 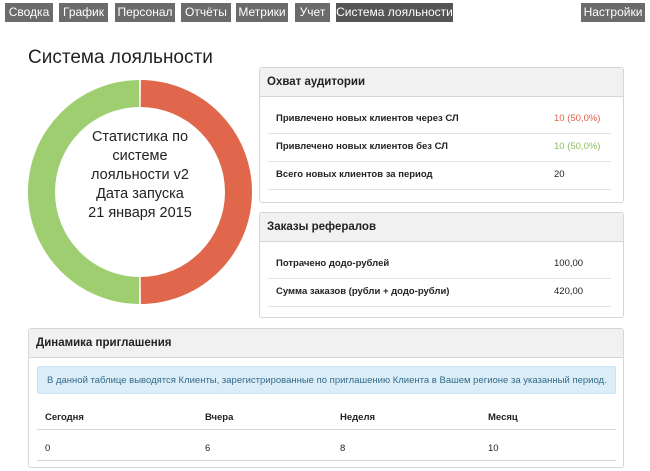 I want to click on referral-row-label: Потрачено додо-рублей, so click(x=333, y=263).